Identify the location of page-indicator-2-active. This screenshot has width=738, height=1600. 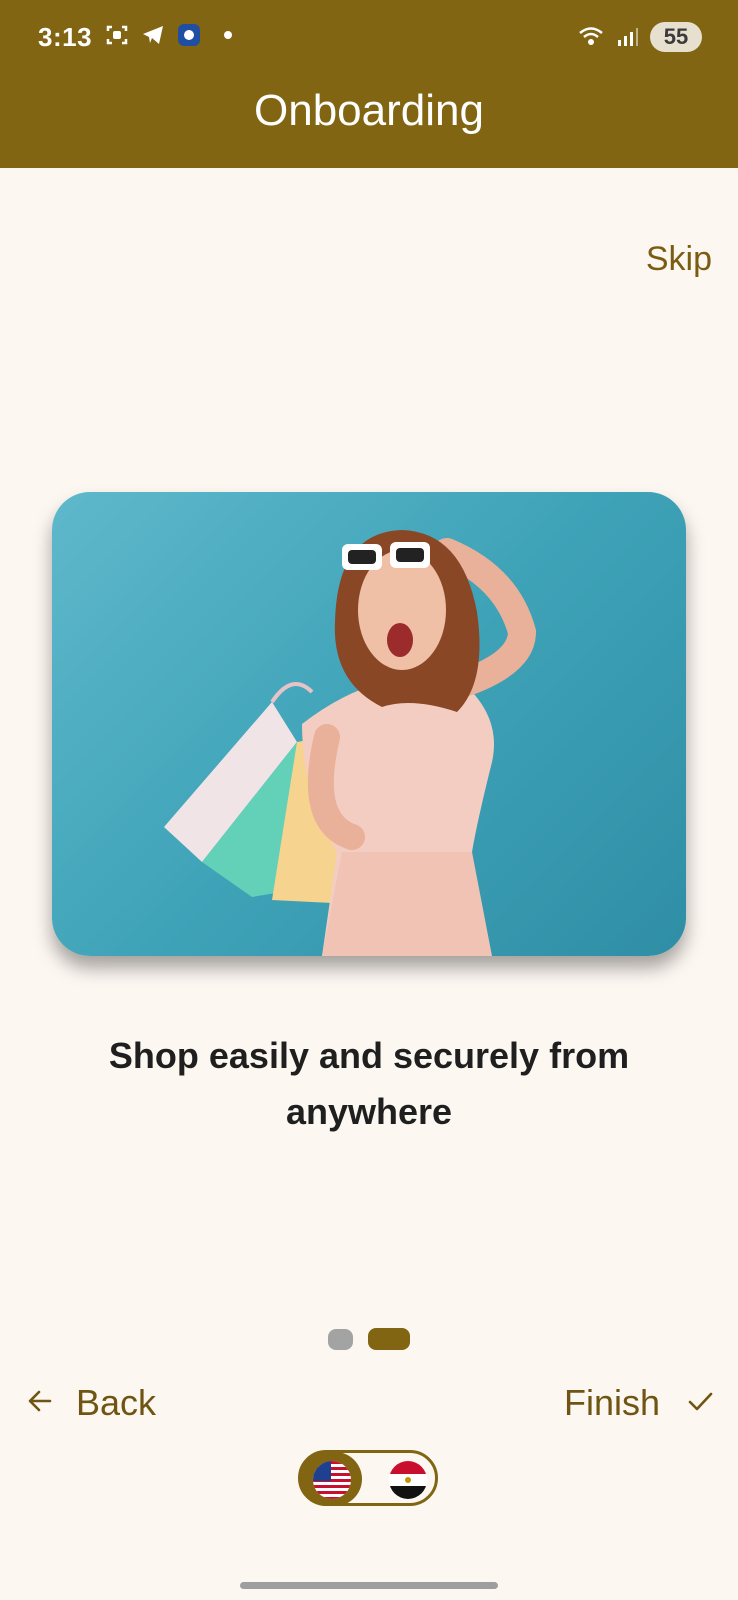
(389, 1339).